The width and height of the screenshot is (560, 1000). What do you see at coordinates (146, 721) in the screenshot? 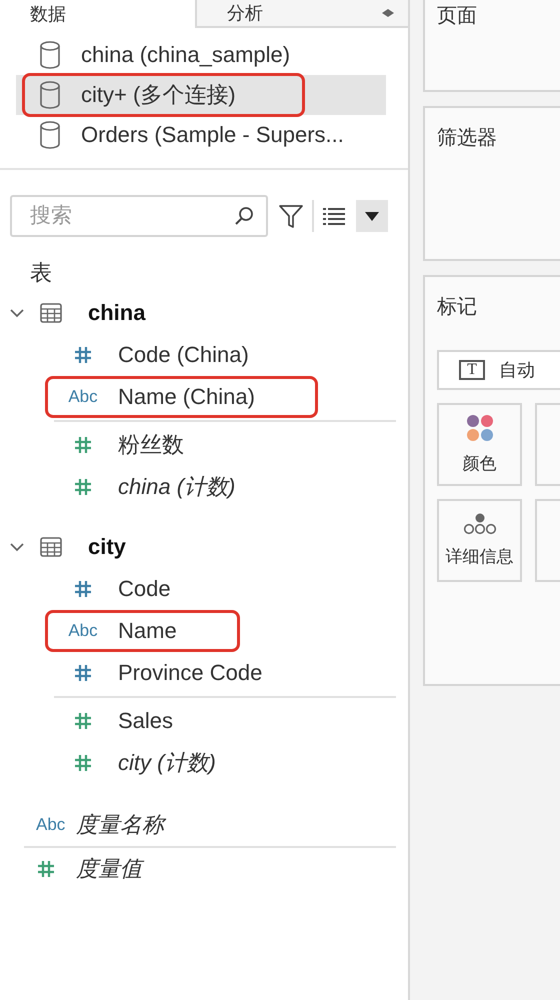
I see `field-name: Sales` at bounding box center [146, 721].